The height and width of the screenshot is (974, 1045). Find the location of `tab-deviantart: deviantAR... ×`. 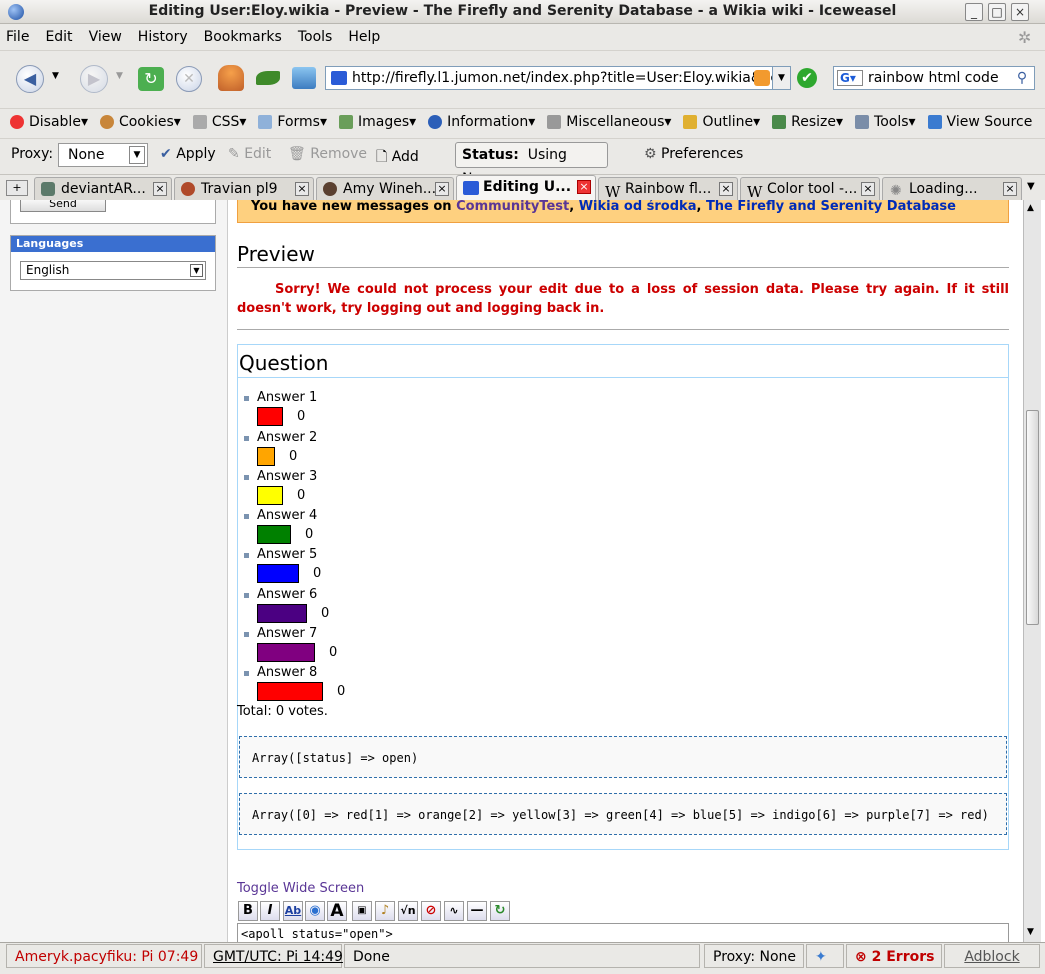

tab-deviantart: deviantAR... × is located at coordinates (103, 189).